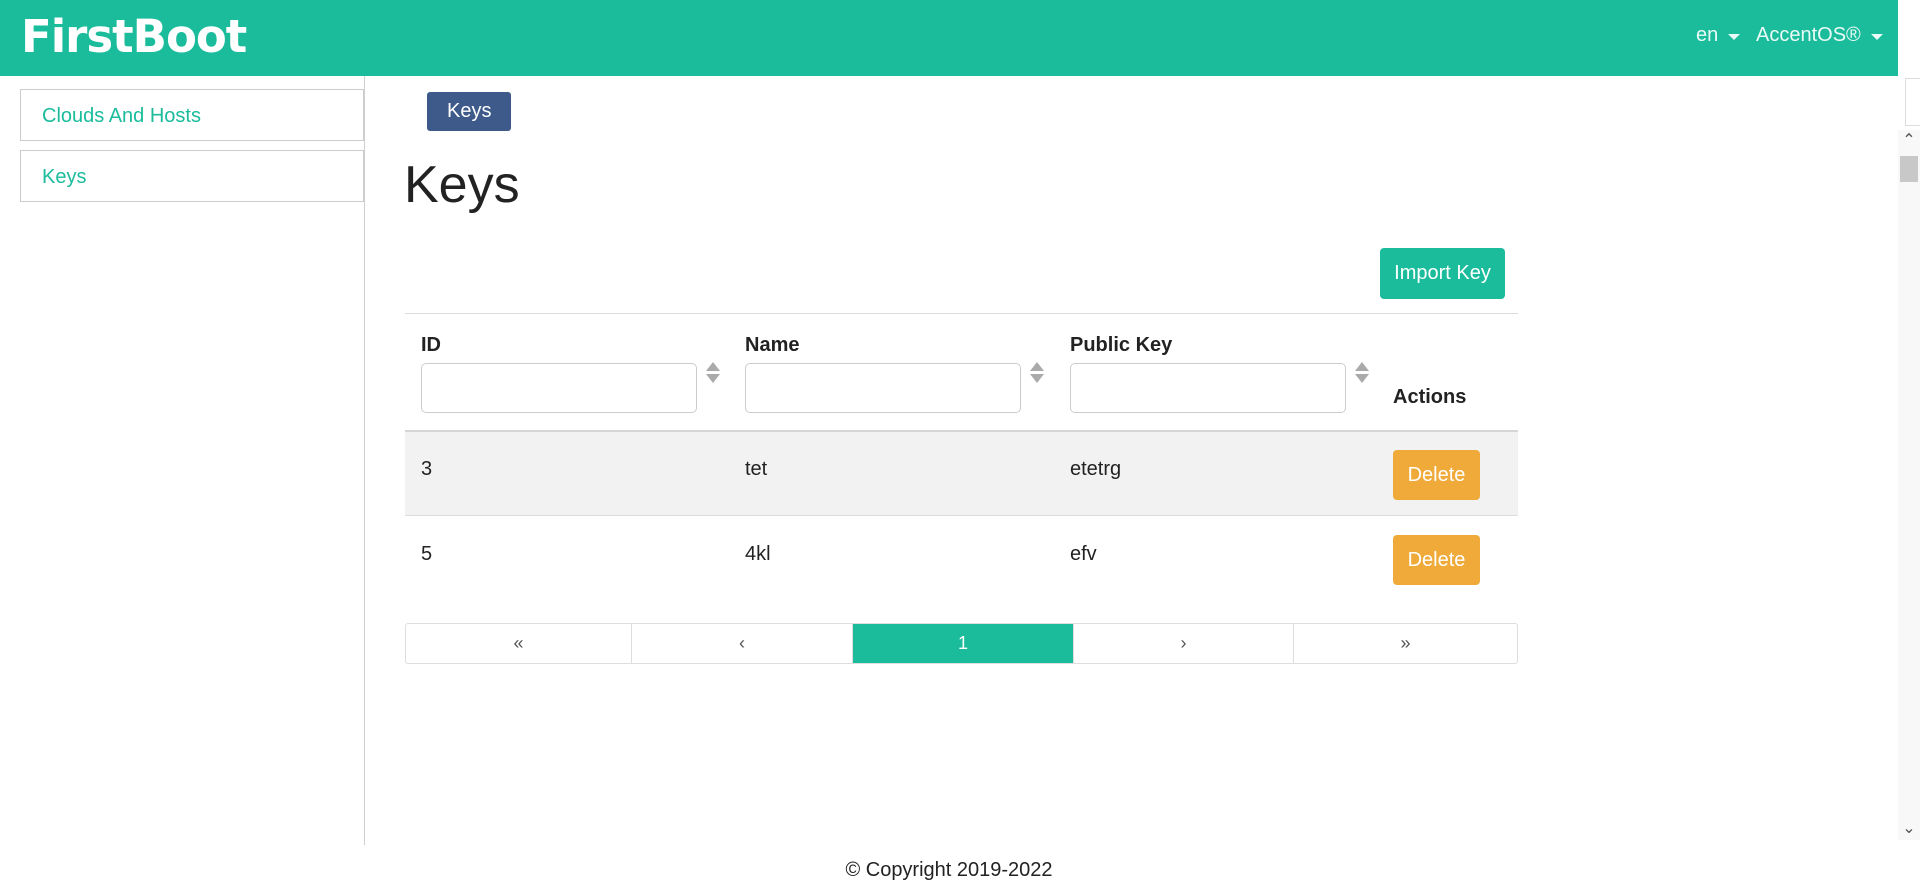 The height and width of the screenshot is (890, 1920). Describe the element at coordinates (1909, 169) in the screenshot. I see `scroll-thumb` at that location.